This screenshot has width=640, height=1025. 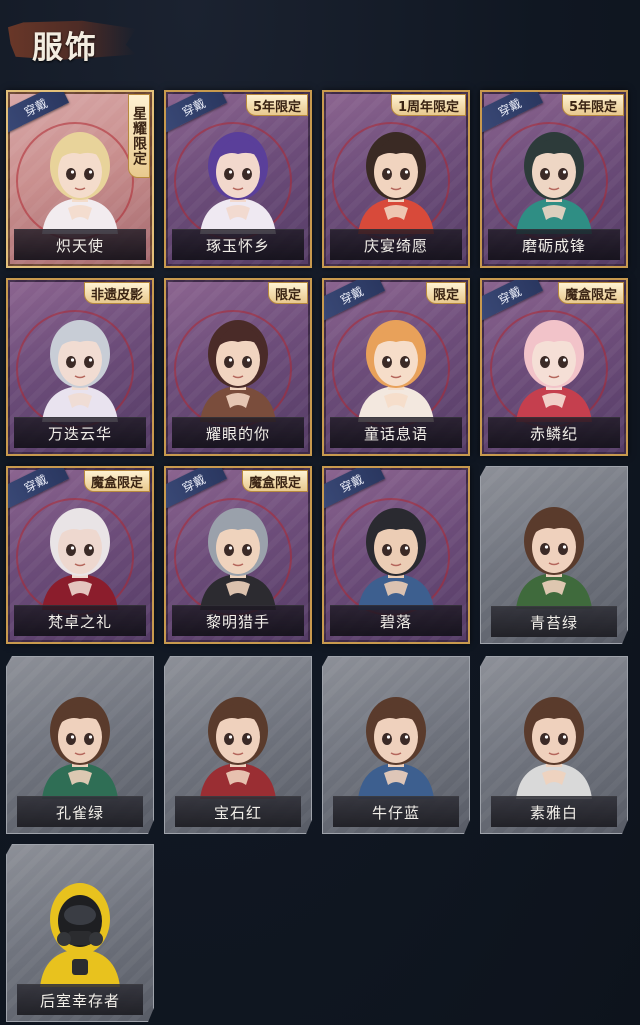 I want to click on costume-card: 穿戴 碧落, so click(x=396, y=555).